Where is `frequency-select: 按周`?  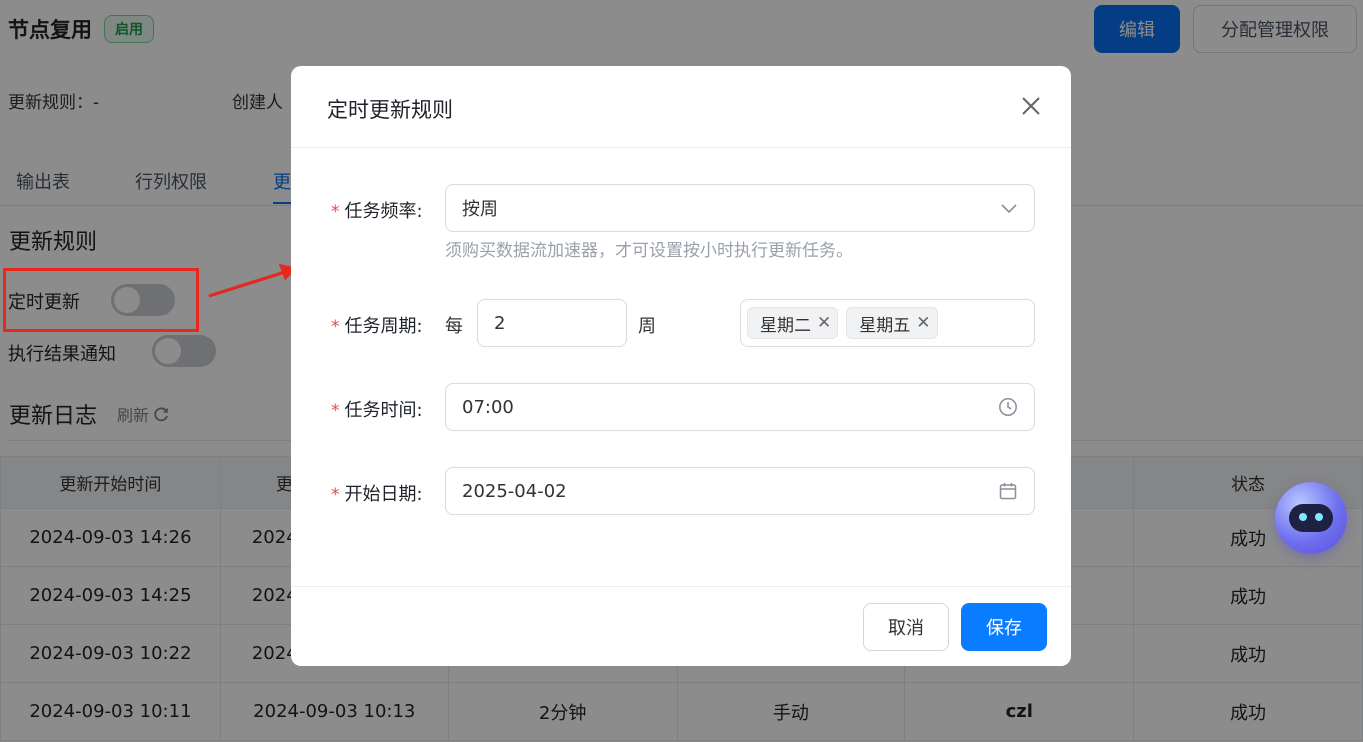 frequency-select: 按周 is located at coordinates (740, 208).